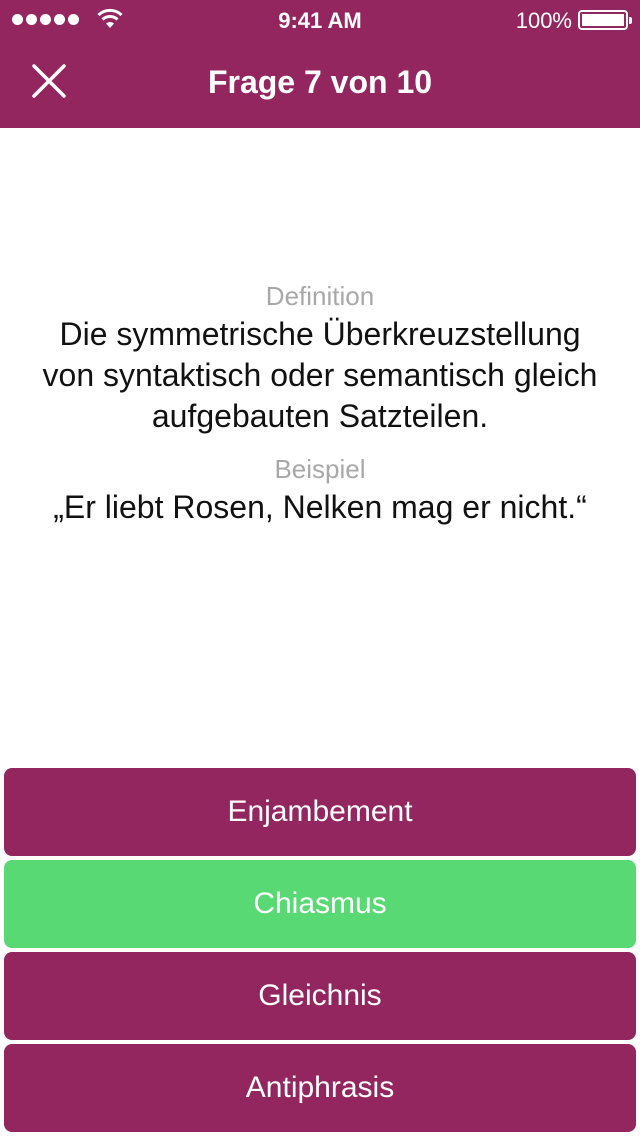 The width and height of the screenshot is (640, 1136). Describe the element at coordinates (320, 812) in the screenshot. I see `answer-button: Enjambement` at that location.